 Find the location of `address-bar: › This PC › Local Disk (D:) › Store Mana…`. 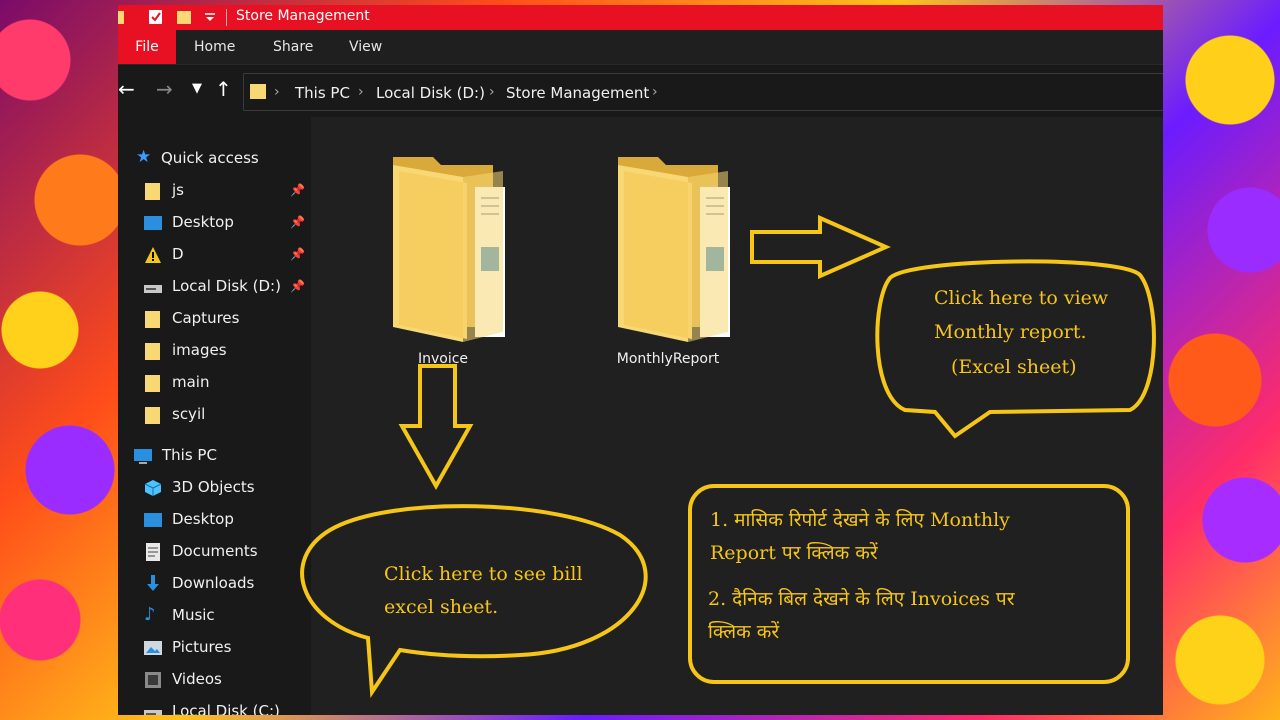

address-bar: › This PC › Local Disk (D:) › Store Mana… is located at coordinates (703, 92).